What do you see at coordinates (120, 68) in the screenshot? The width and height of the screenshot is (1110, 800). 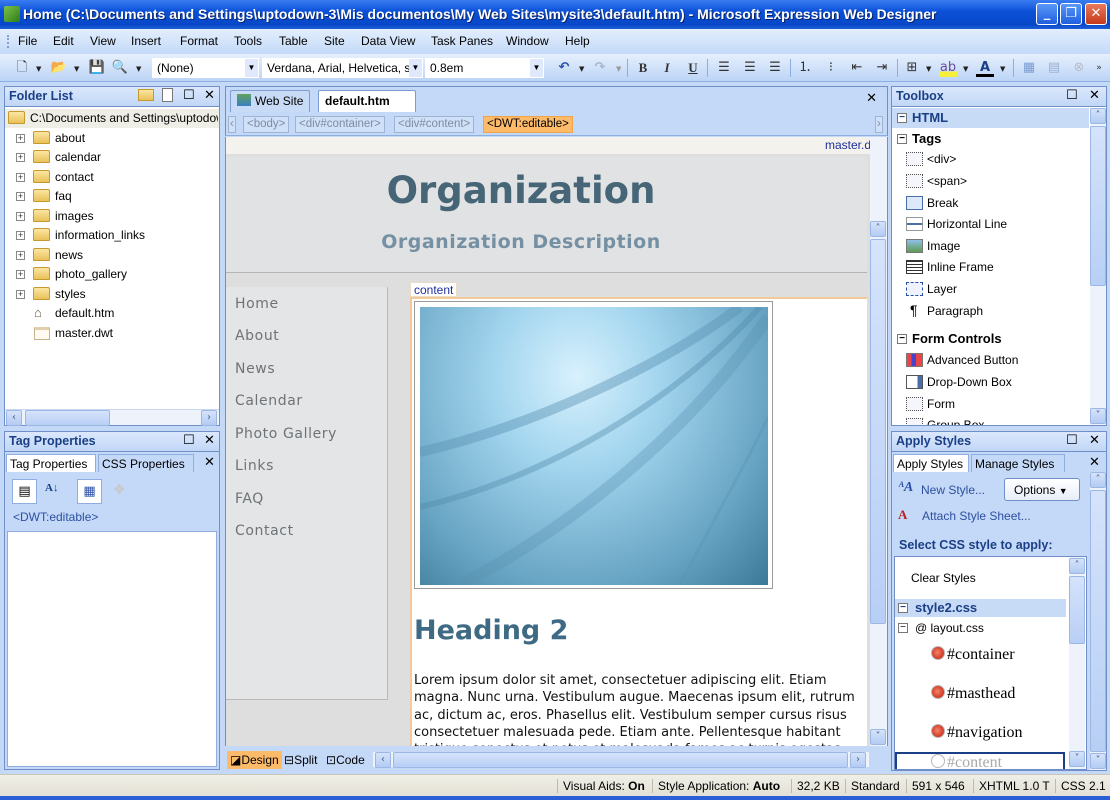 I see `preview-icon: 🔍` at bounding box center [120, 68].